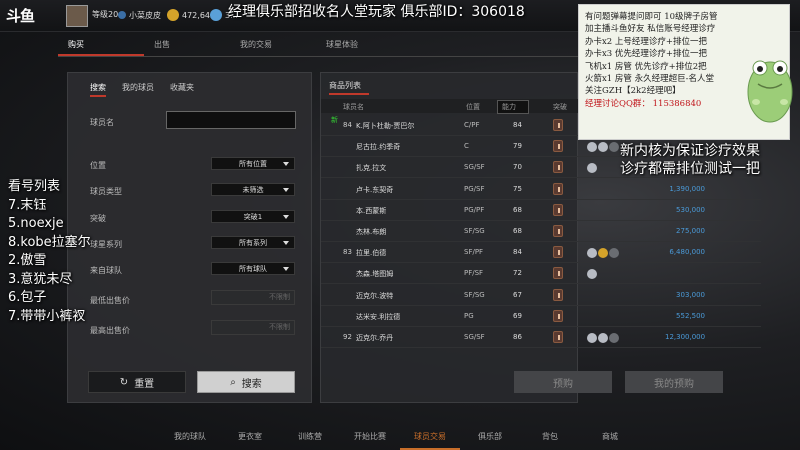  I want to click on reset-button: ↻ 重置, so click(137, 382).